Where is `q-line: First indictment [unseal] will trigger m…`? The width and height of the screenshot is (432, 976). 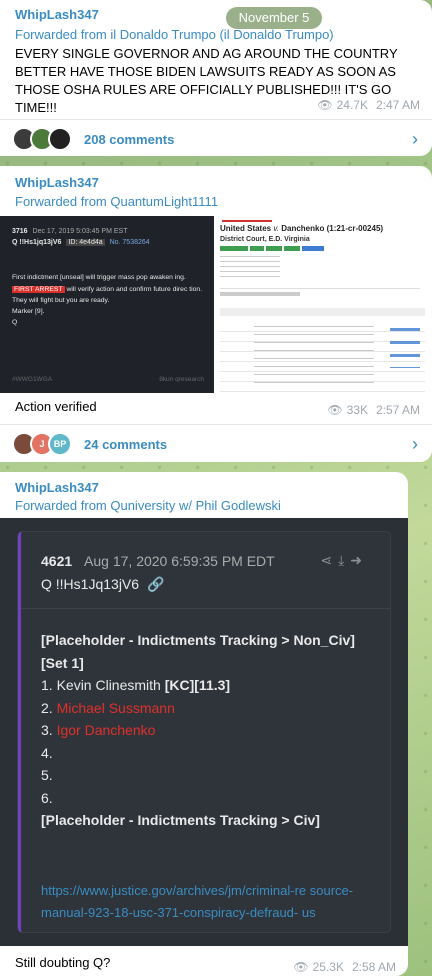
q-line: First indictment [unseal] will trigger m… is located at coordinates (99, 277).